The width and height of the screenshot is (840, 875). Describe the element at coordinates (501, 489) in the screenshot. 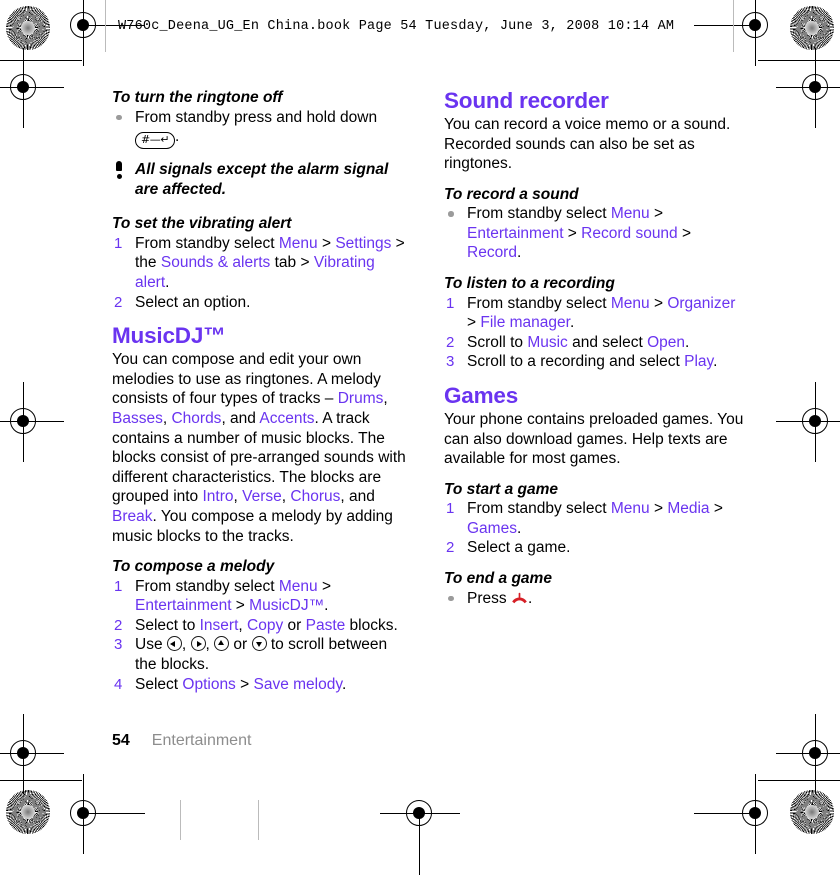

I see `procedure-title-start-game: To start a game` at that location.